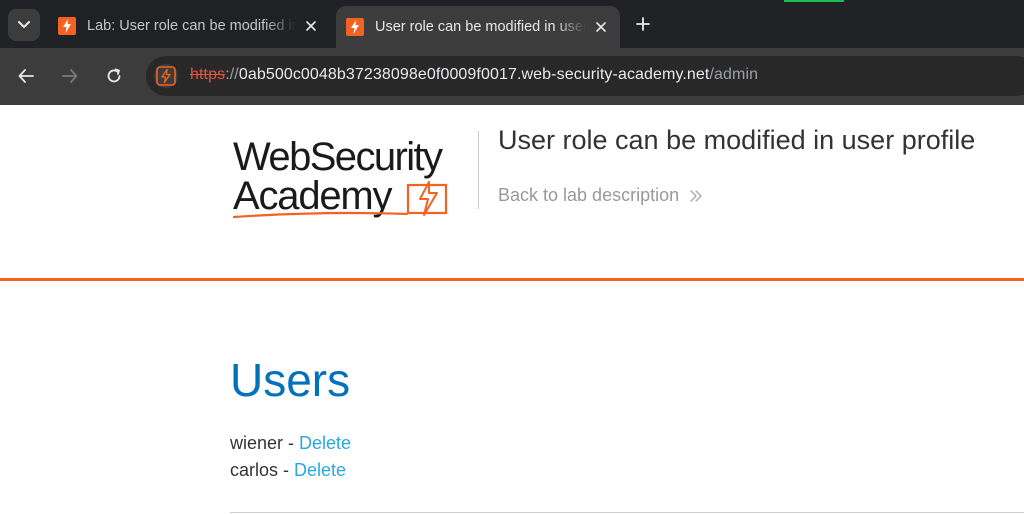 Image resolution: width=1024 pixels, height=514 pixels. I want to click on header-divider, so click(478, 170).